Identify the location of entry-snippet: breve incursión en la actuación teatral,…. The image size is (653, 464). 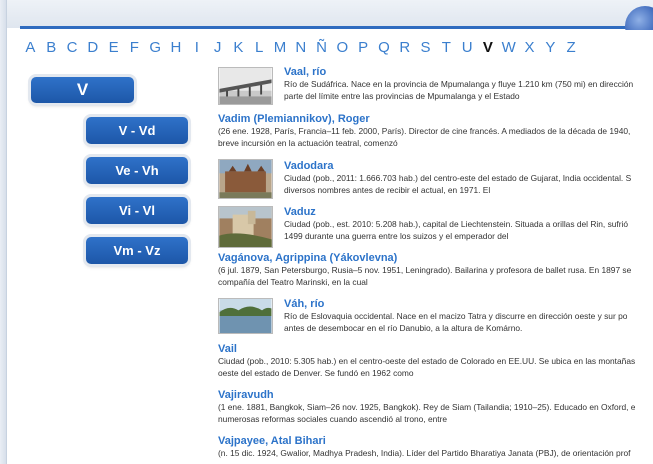
(308, 142).